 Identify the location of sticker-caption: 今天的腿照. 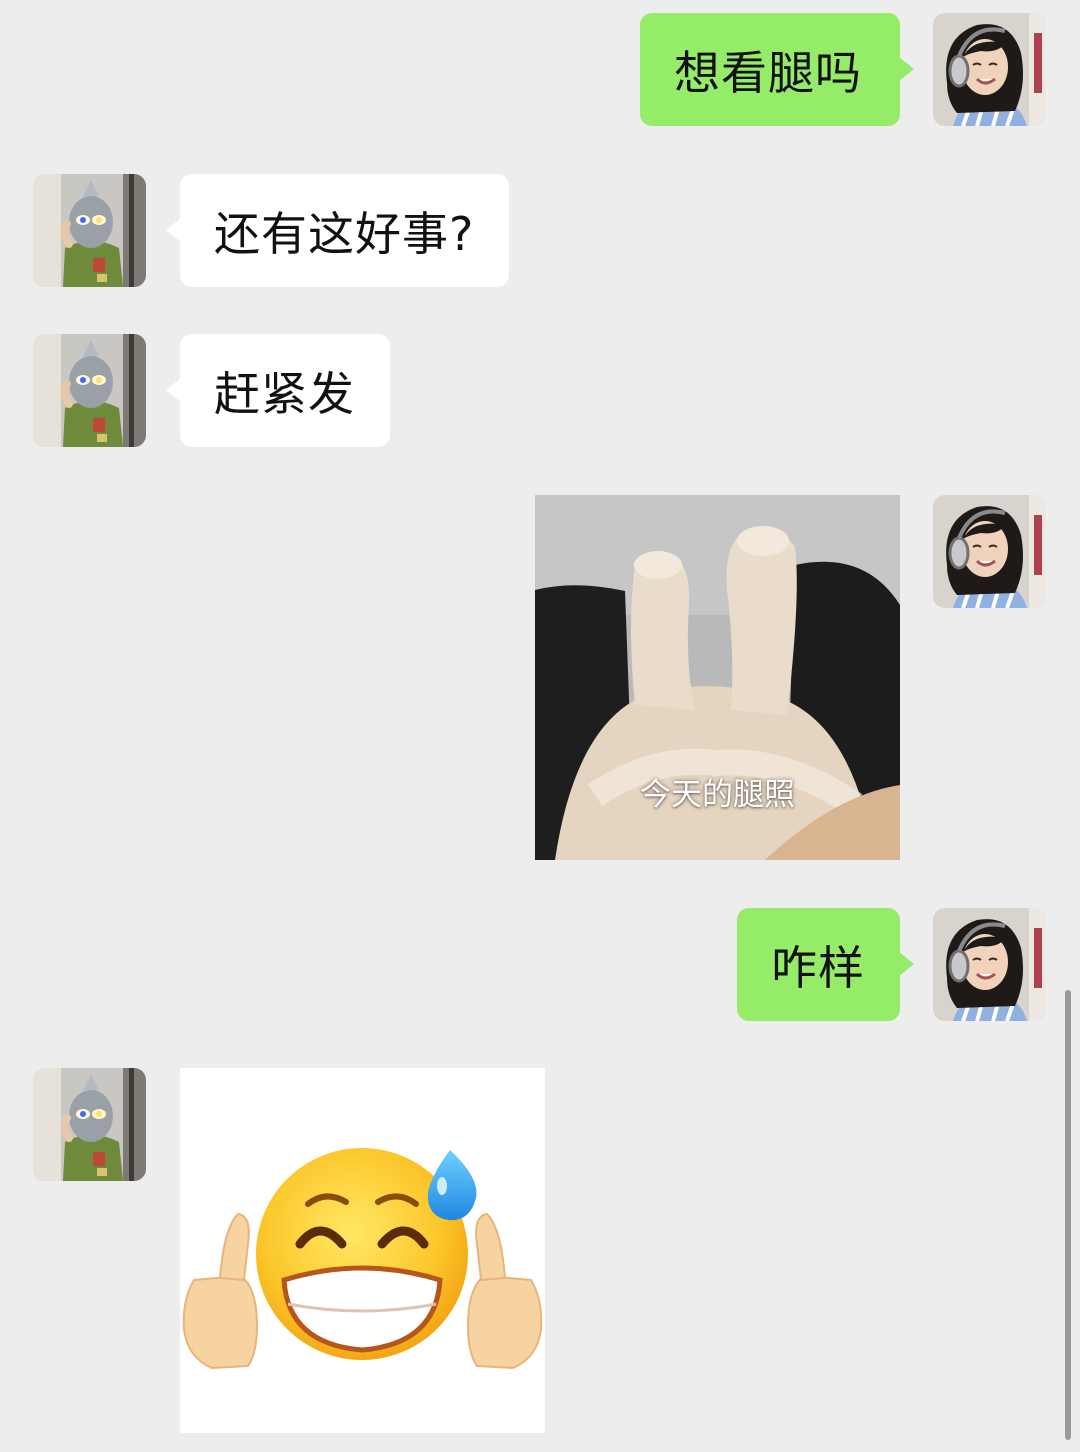
(717, 795).